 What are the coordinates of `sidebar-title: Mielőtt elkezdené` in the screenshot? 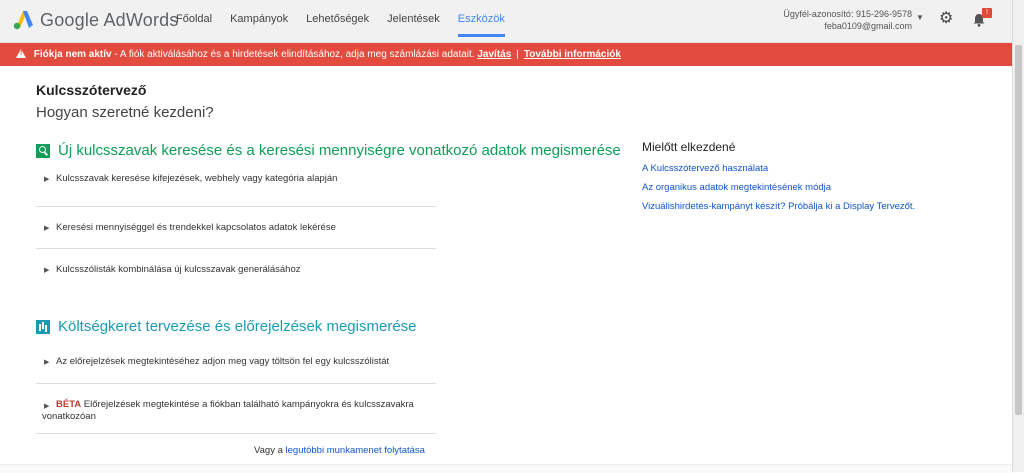 It's located at (689, 147).